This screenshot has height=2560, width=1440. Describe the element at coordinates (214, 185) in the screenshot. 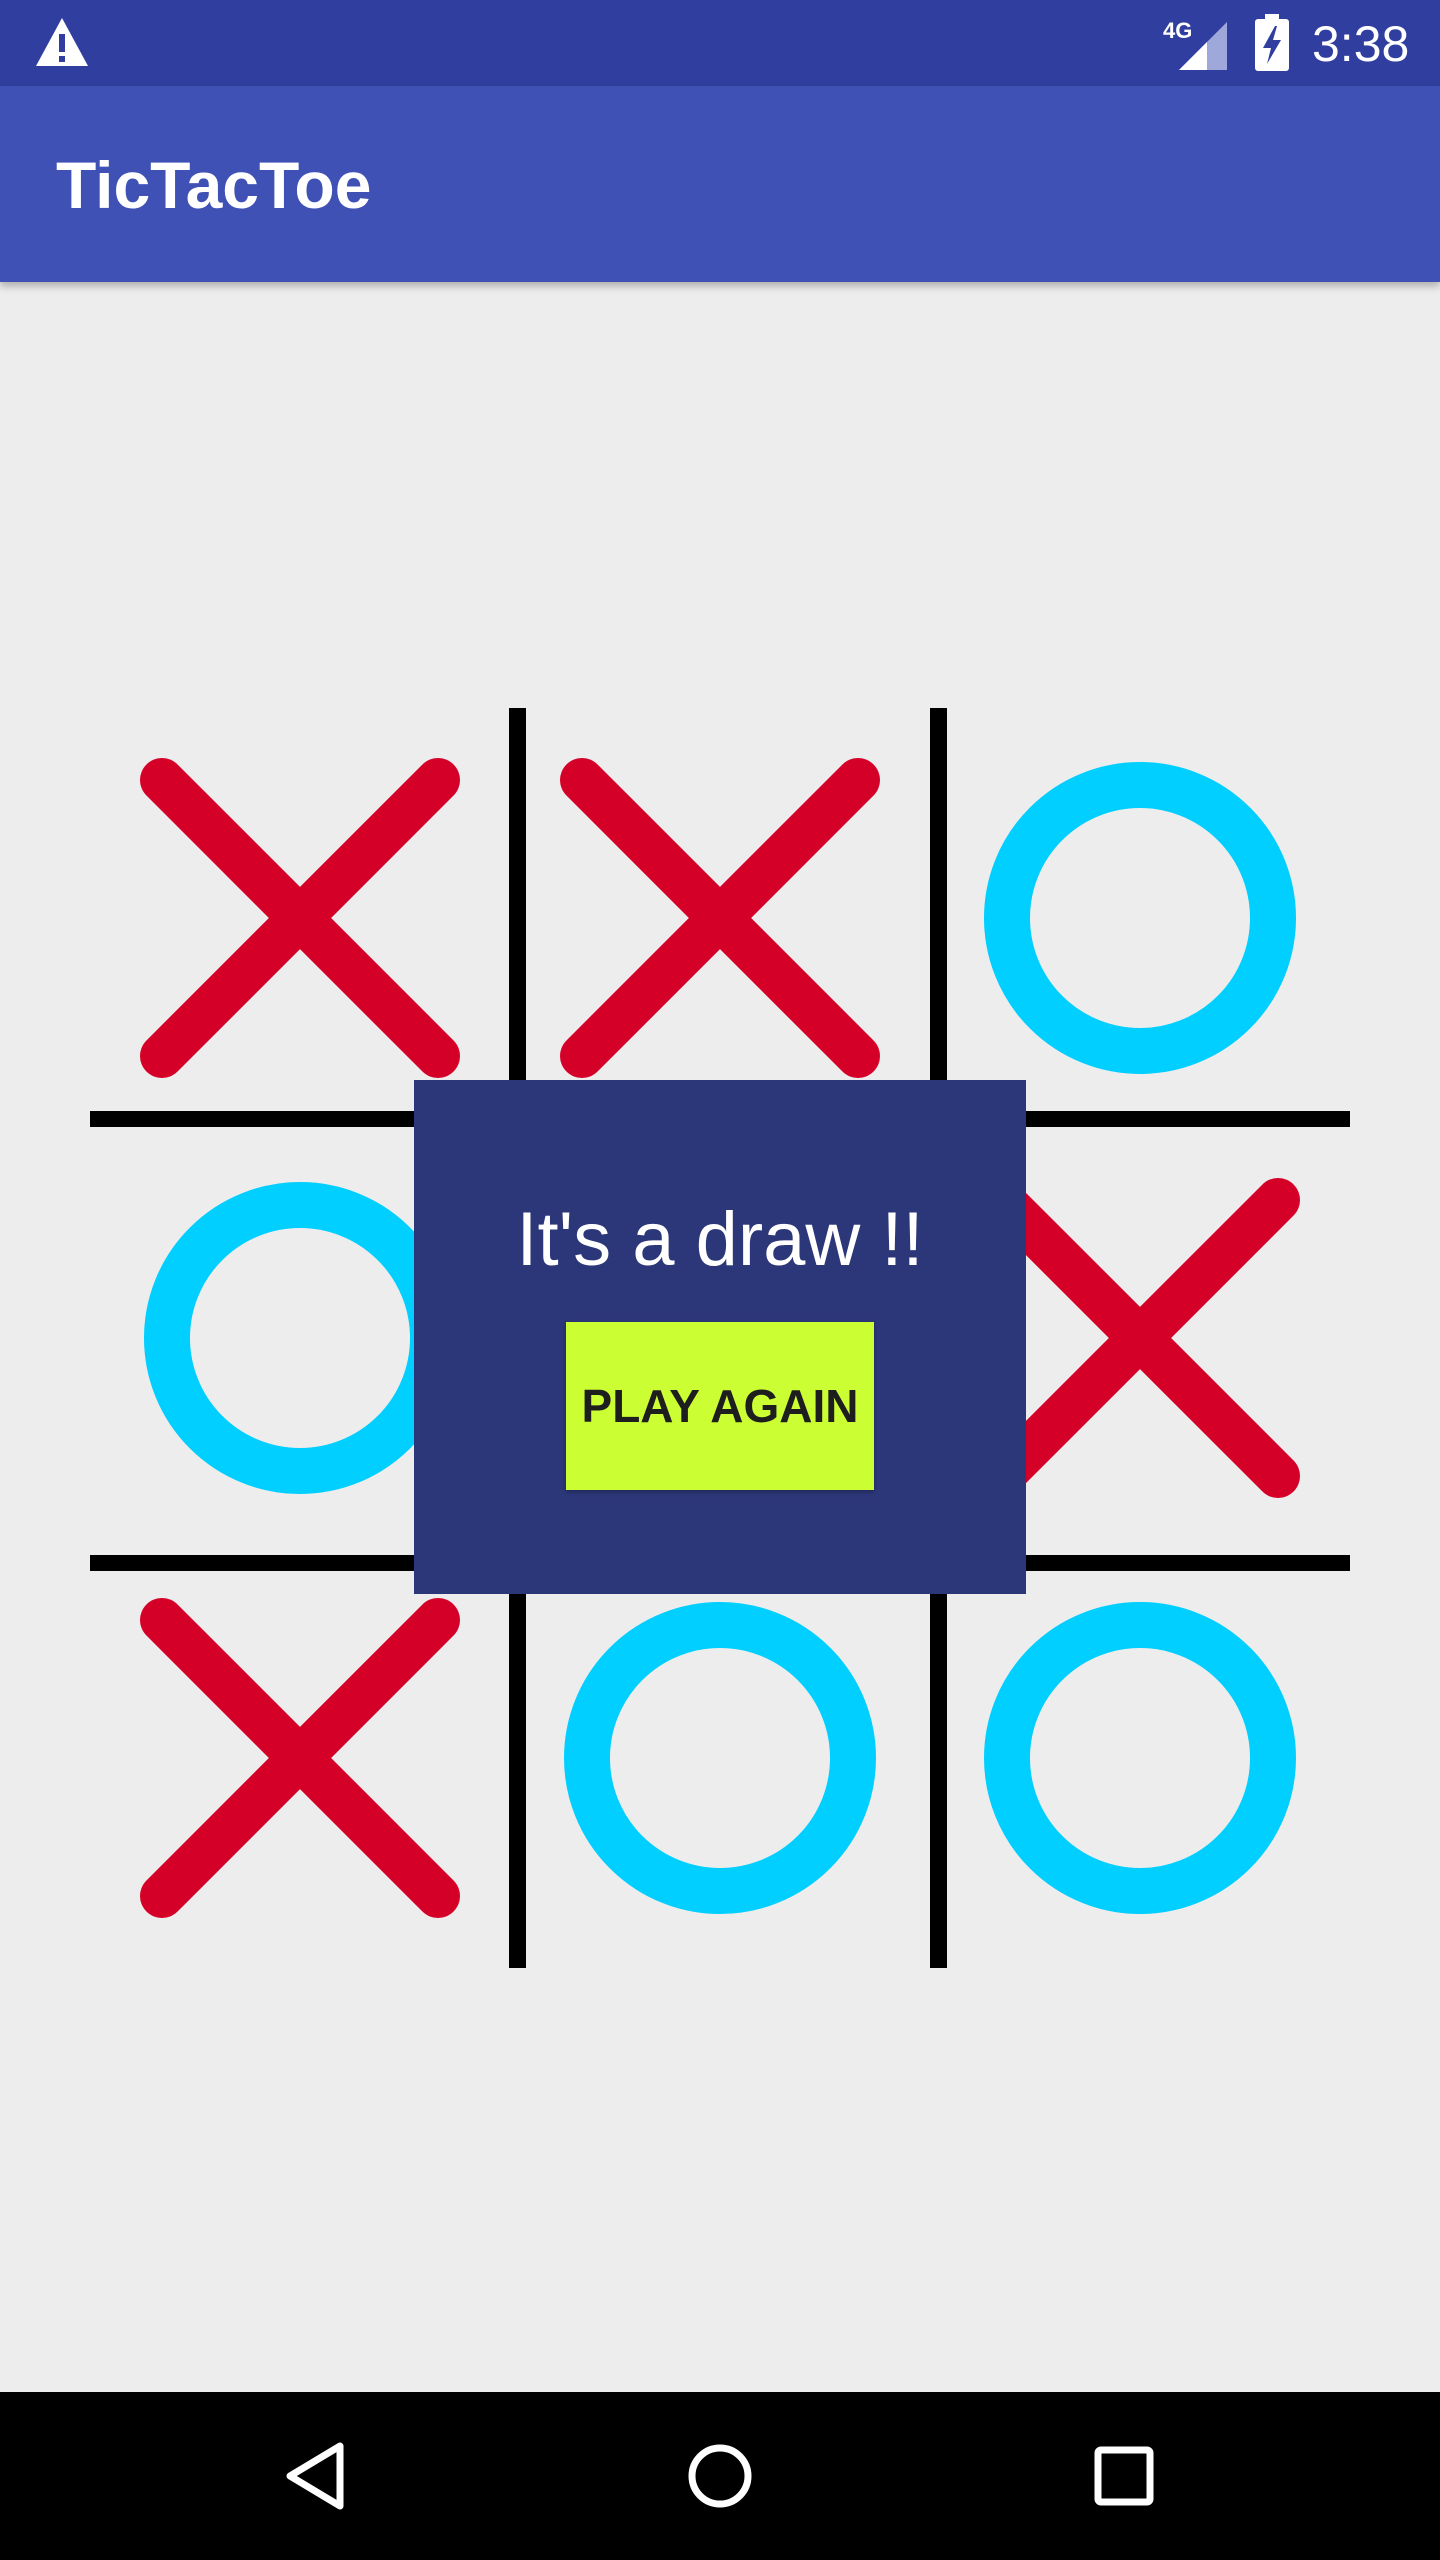

I see `app-title: TicTacToe` at that location.